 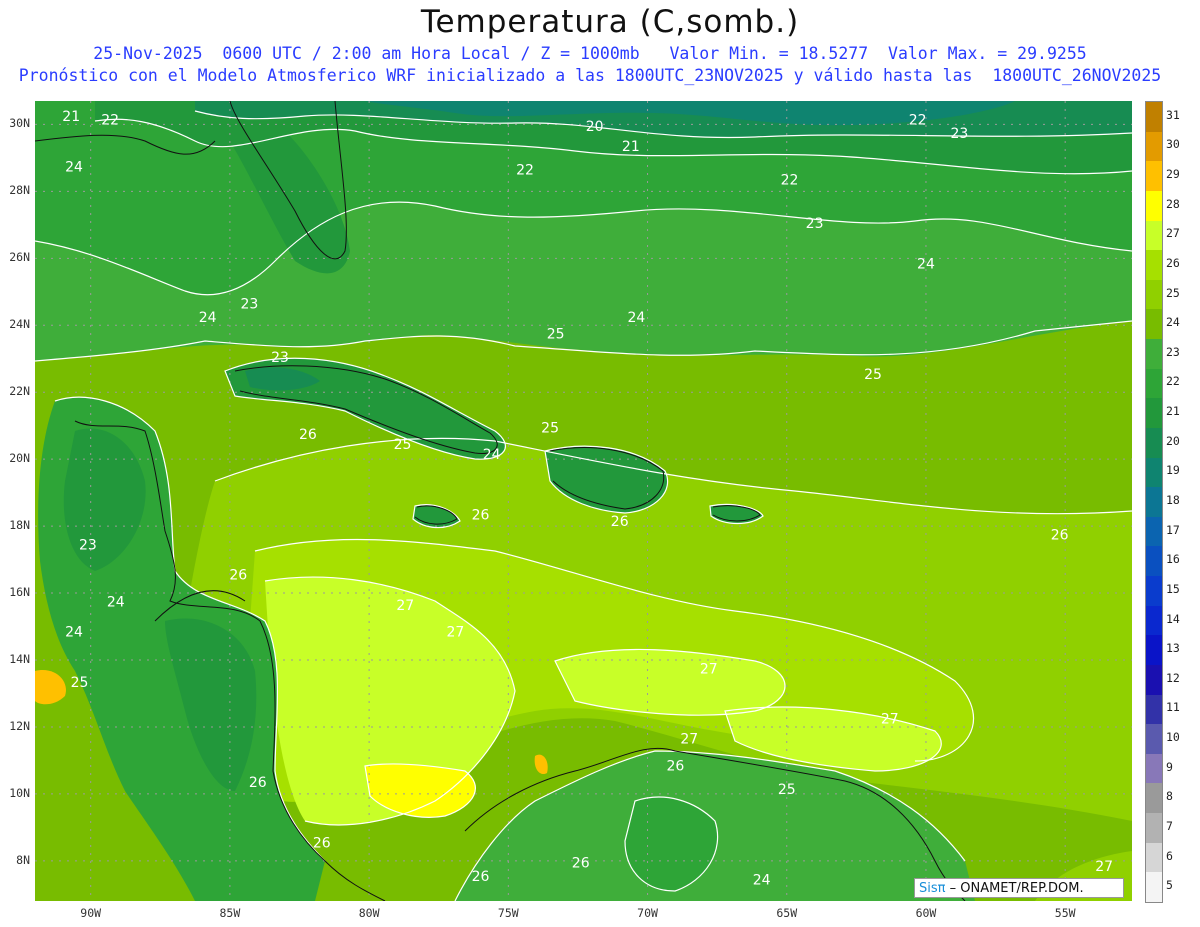 I want to click on color-scale-label: 27, so click(x=1173, y=233).